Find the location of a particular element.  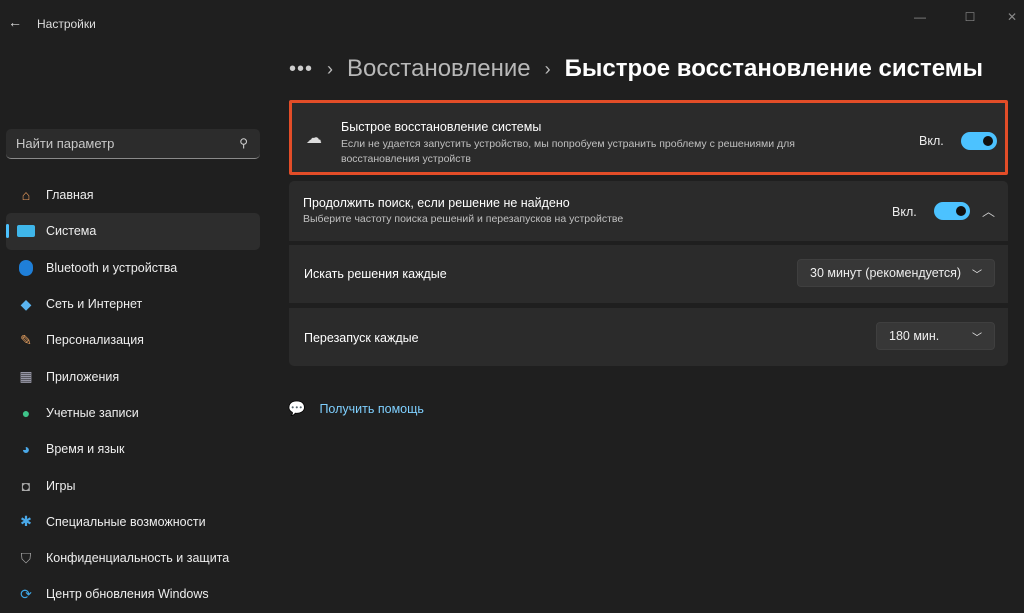

page-title: Быстрое восстановление системы is located at coordinates (773, 68).